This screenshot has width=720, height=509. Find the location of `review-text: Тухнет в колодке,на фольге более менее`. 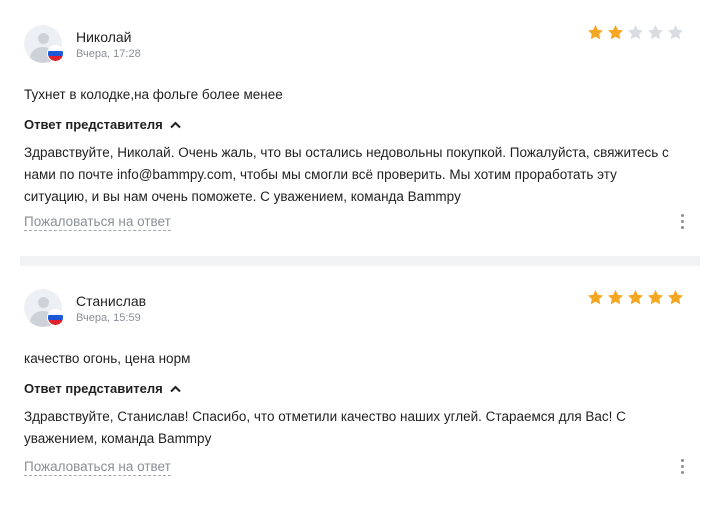

review-text: Тухнет в колодке,на фольге более менее is located at coordinates (153, 94).